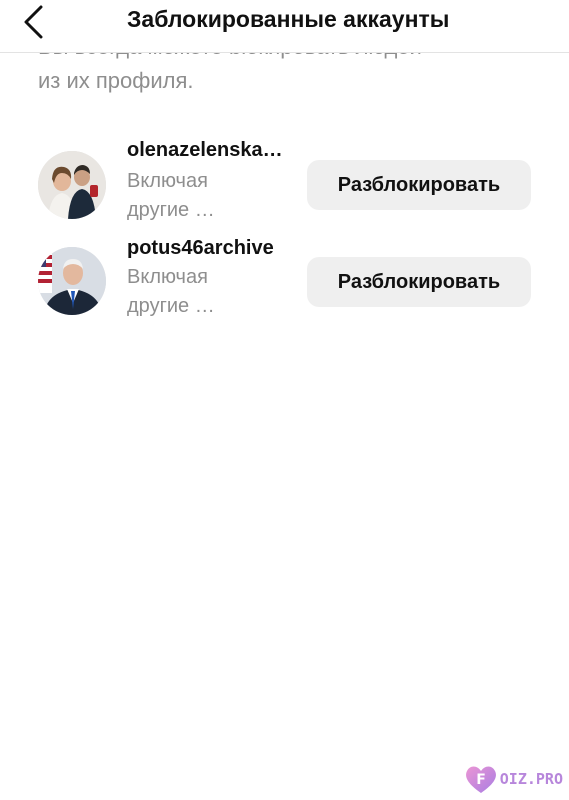  What do you see at coordinates (531, 779) in the screenshot?
I see `watermark-text: OIZ.PRO` at bounding box center [531, 779].